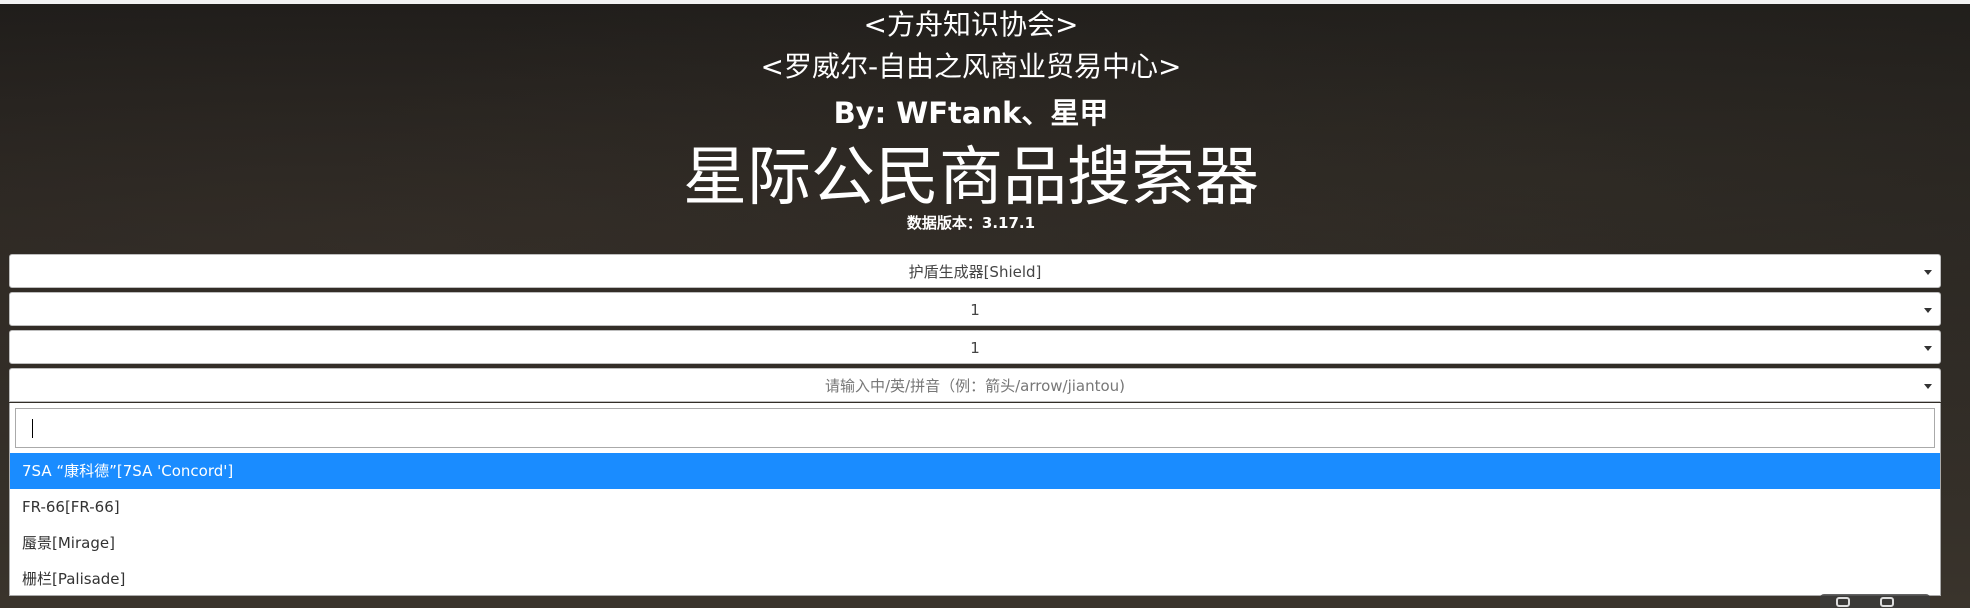 The width and height of the screenshot is (1970, 608). What do you see at coordinates (975, 471) in the screenshot?
I see `dropdown-option: 7SA “康科德”[7SA 'Concord']` at bounding box center [975, 471].